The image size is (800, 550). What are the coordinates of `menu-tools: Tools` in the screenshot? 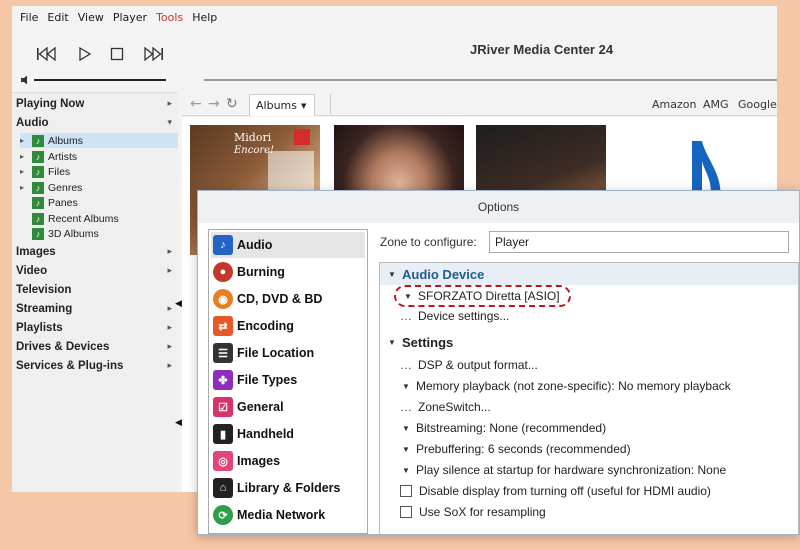 It's located at (169, 17).